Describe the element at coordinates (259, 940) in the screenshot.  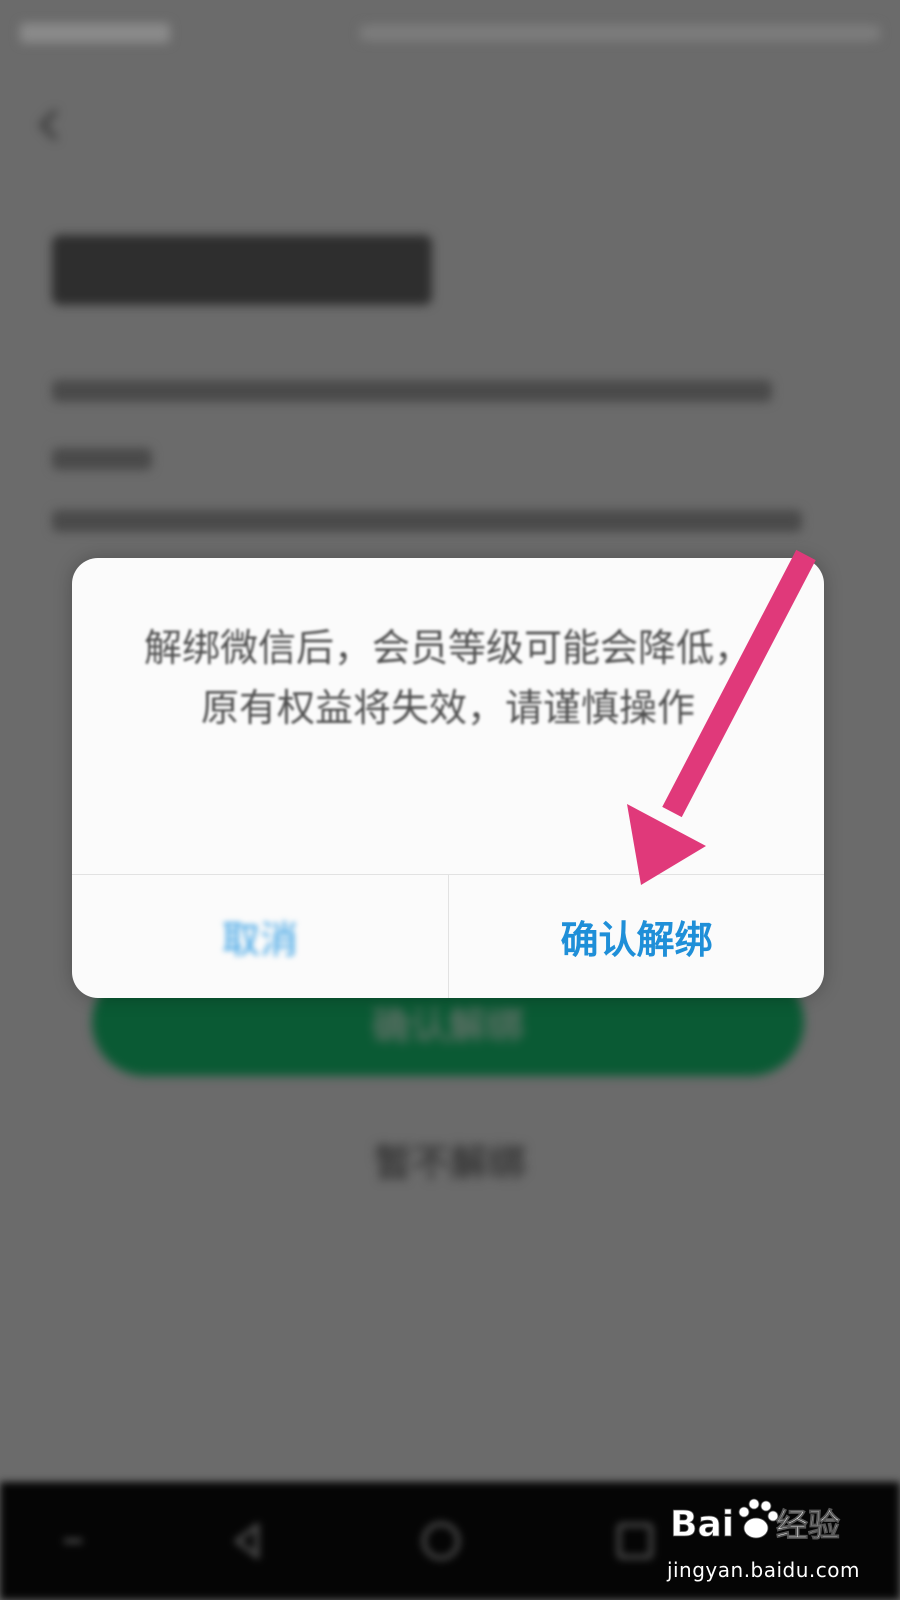
I see `cancel-label: 取消` at that location.